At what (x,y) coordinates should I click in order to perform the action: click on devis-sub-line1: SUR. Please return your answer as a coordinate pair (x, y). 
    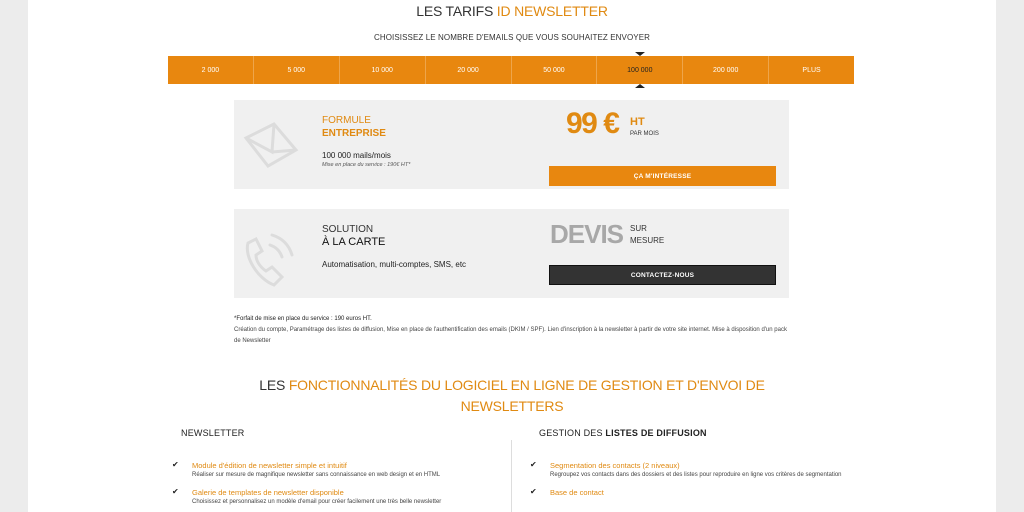
    Looking at the image, I should click on (638, 228).